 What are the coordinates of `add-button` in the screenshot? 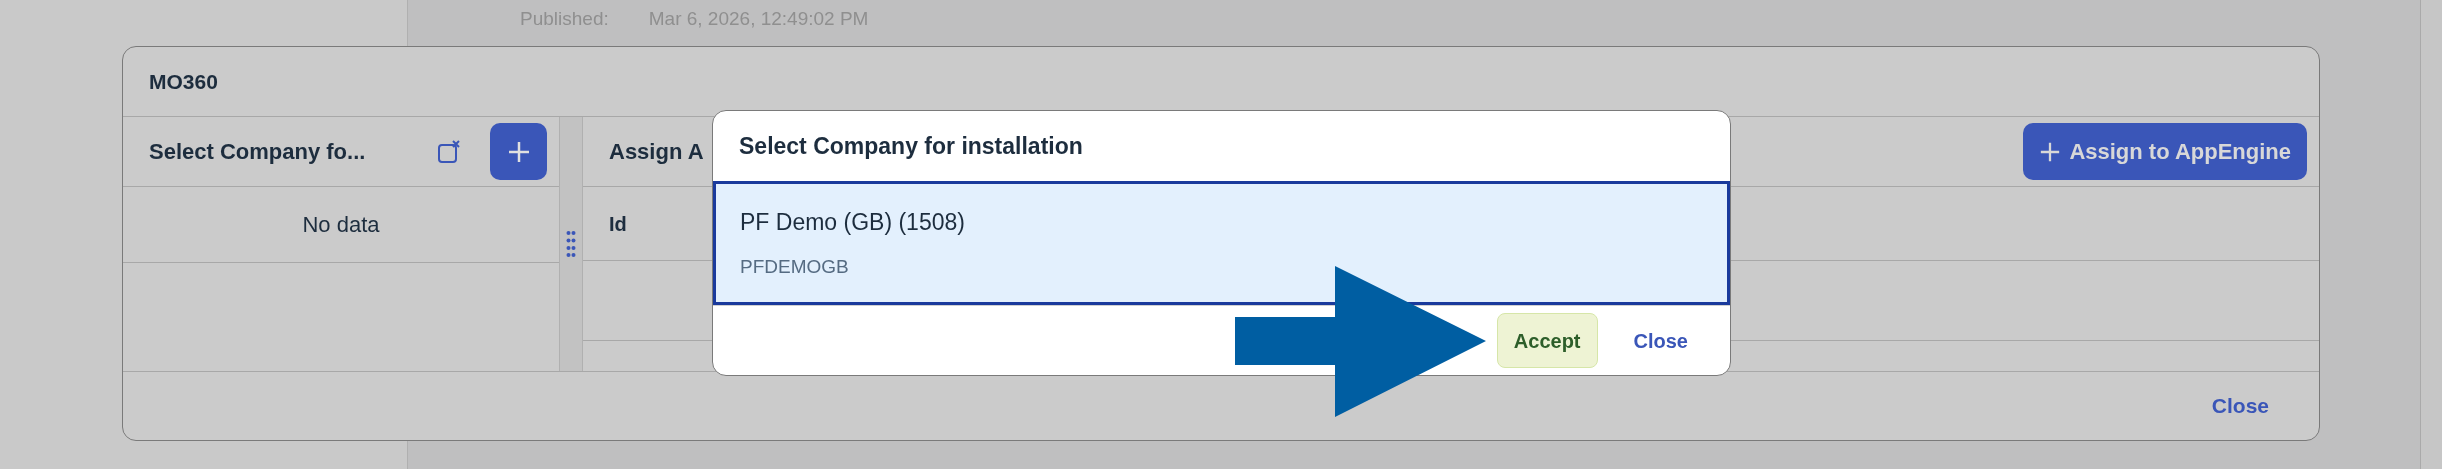 It's located at (518, 151).